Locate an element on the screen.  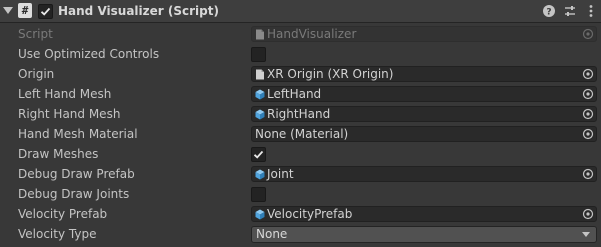
object-field-value: RightHand is located at coordinates (299, 114).